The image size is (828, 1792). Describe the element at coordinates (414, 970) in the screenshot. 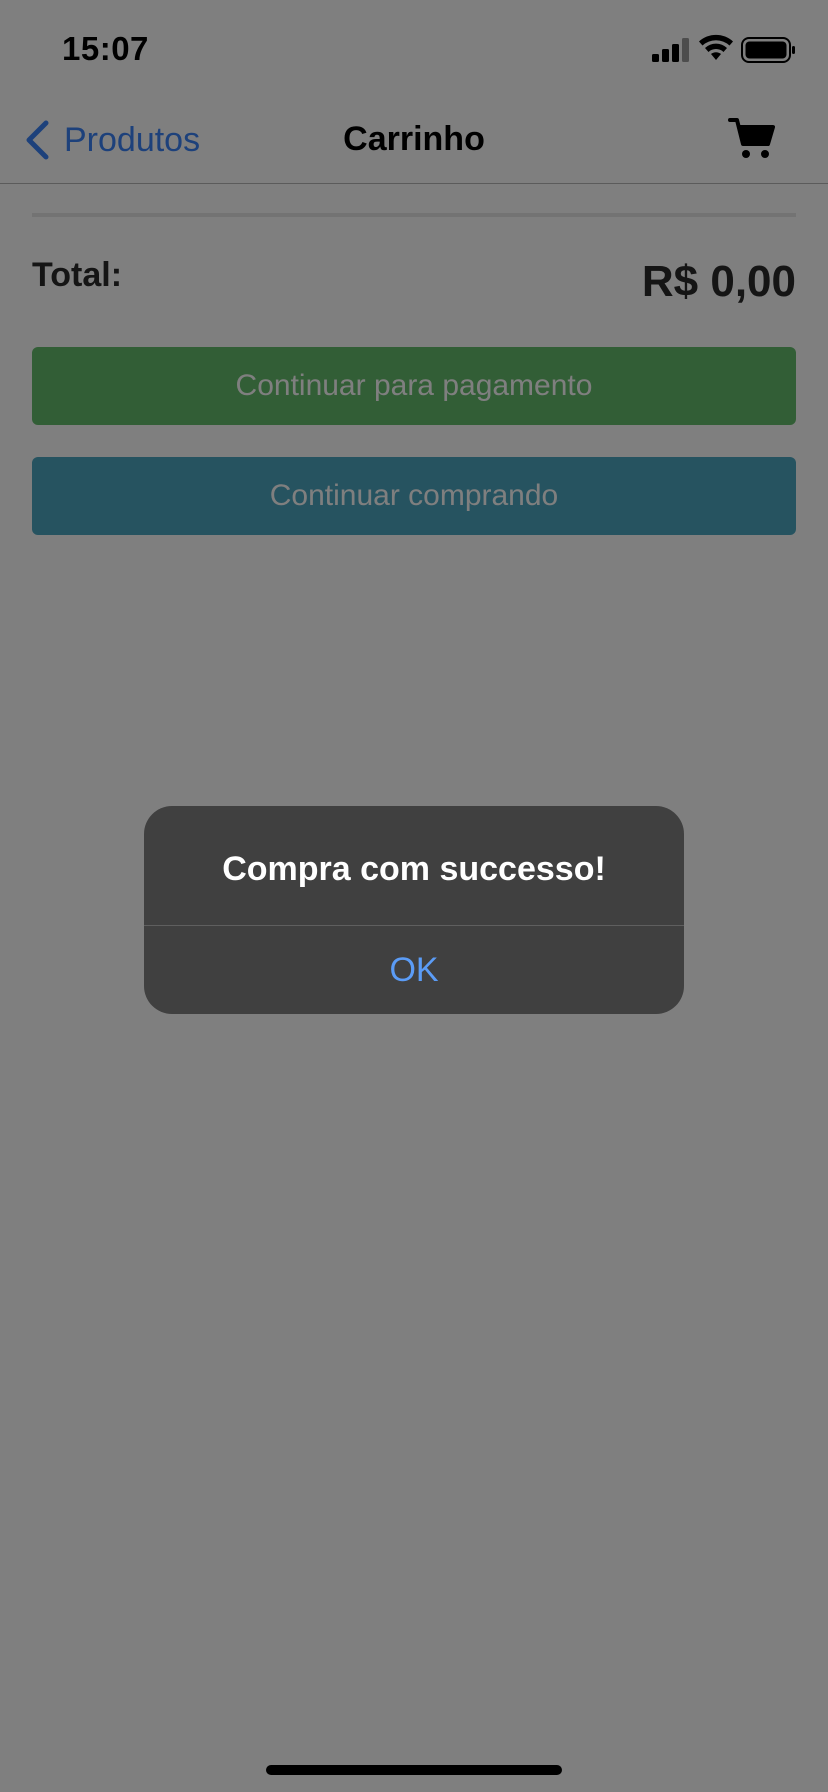

I see `ok-button: OK` at that location.